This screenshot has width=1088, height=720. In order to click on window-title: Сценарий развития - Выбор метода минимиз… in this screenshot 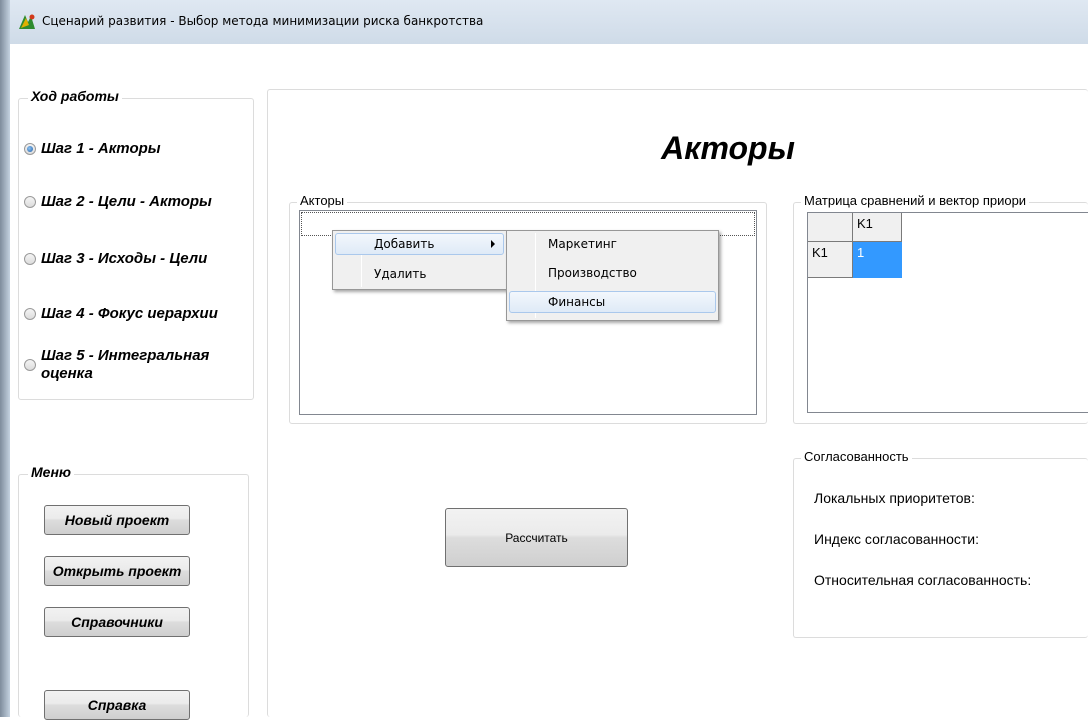, I will do `click(263, 21)`.